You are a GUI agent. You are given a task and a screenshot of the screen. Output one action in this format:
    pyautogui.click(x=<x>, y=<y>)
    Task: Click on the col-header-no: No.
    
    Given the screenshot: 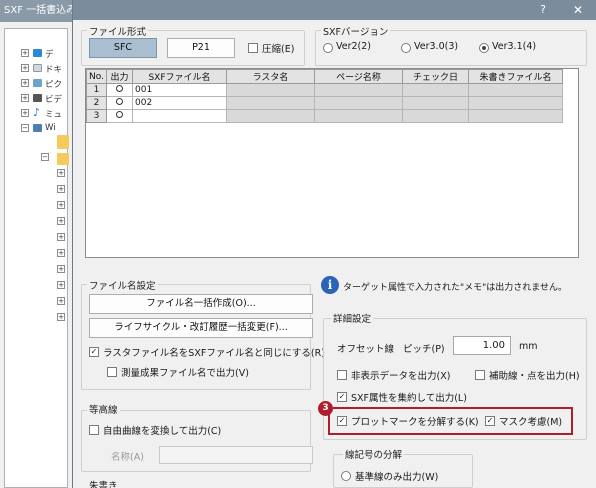 What is the action you would take?
    pyautogui.click(x=96, y=76)
    